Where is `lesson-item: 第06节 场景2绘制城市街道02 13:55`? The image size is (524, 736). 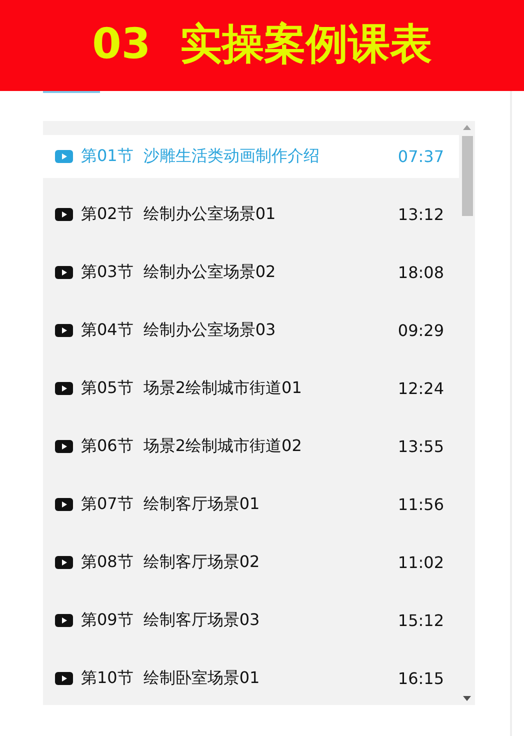 lesson-item: 第06节 场景2绘制城市街道02 13:55 is located at coordinates (251, 446).